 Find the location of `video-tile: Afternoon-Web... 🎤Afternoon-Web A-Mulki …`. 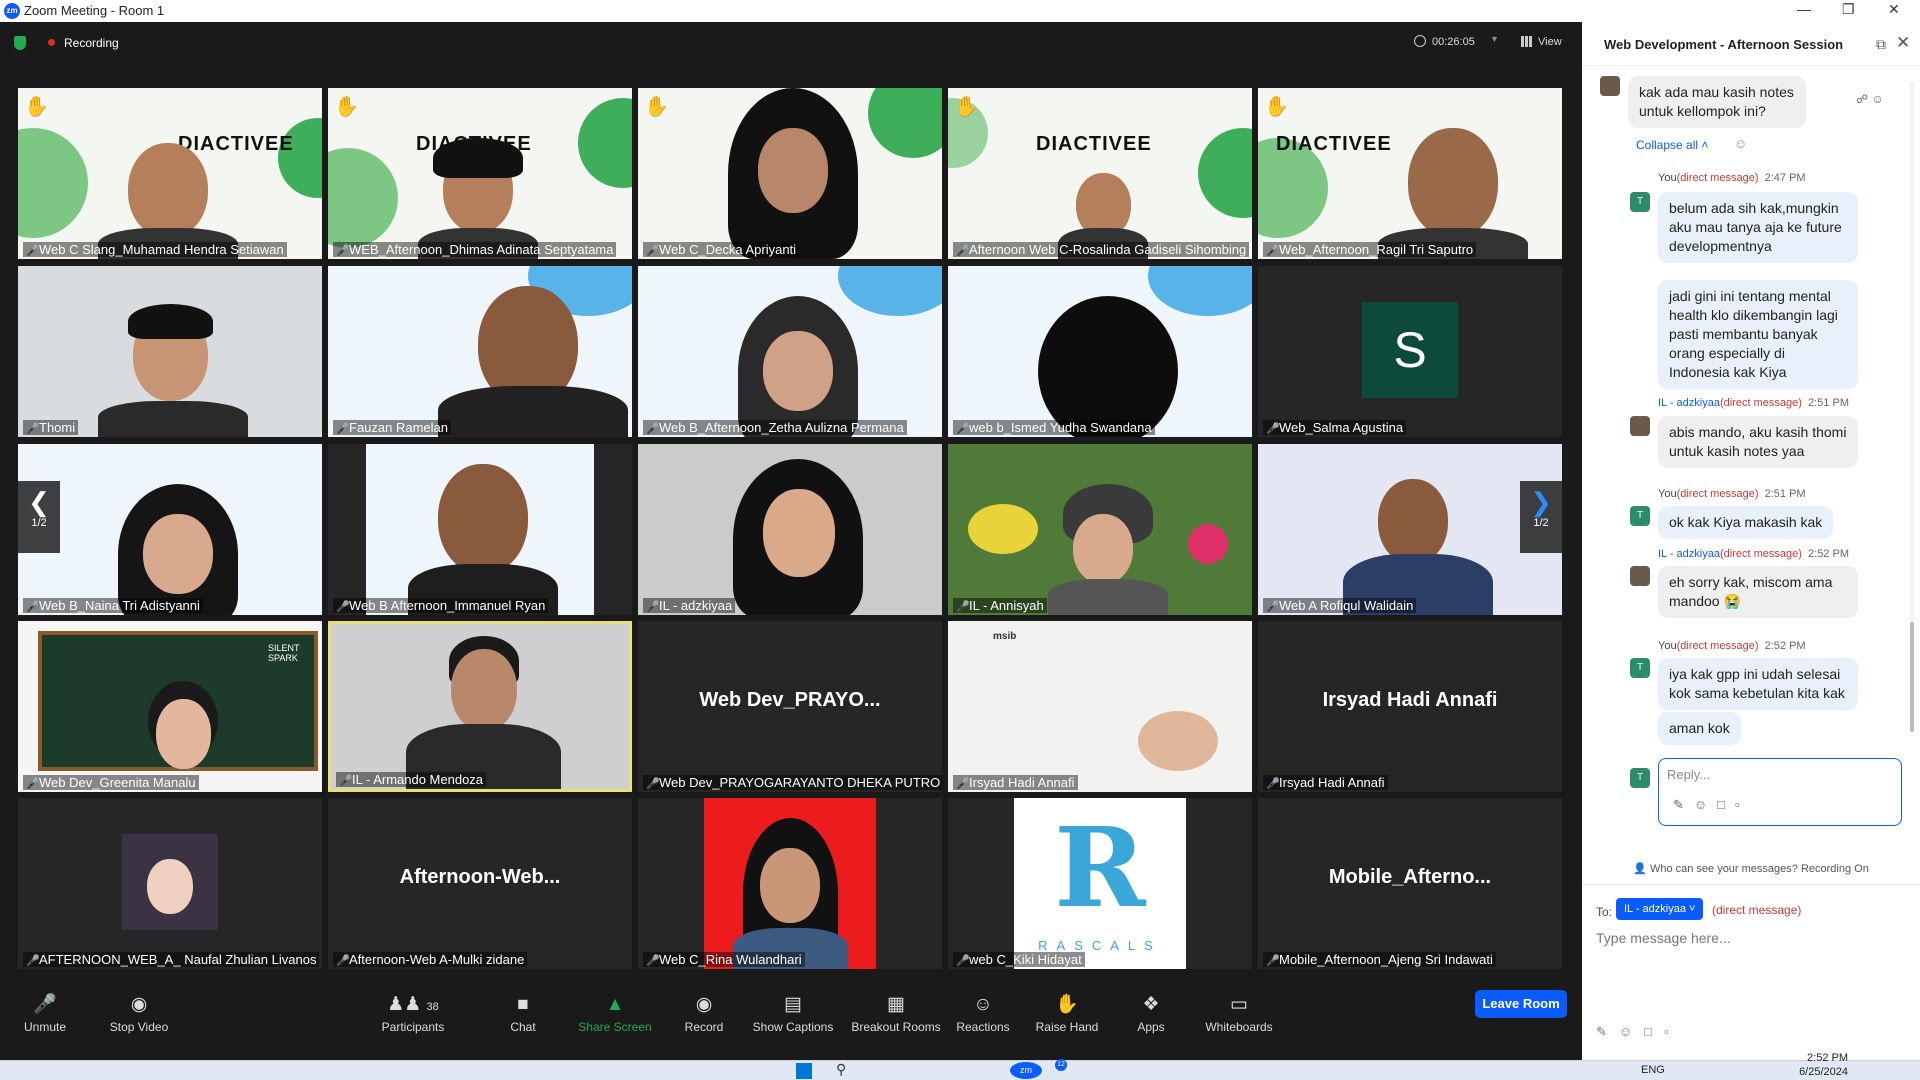

video-tile: Afternoon-Web... 🎤Afternoon-Web A-Mulki … is located at coordinates (480, 883).